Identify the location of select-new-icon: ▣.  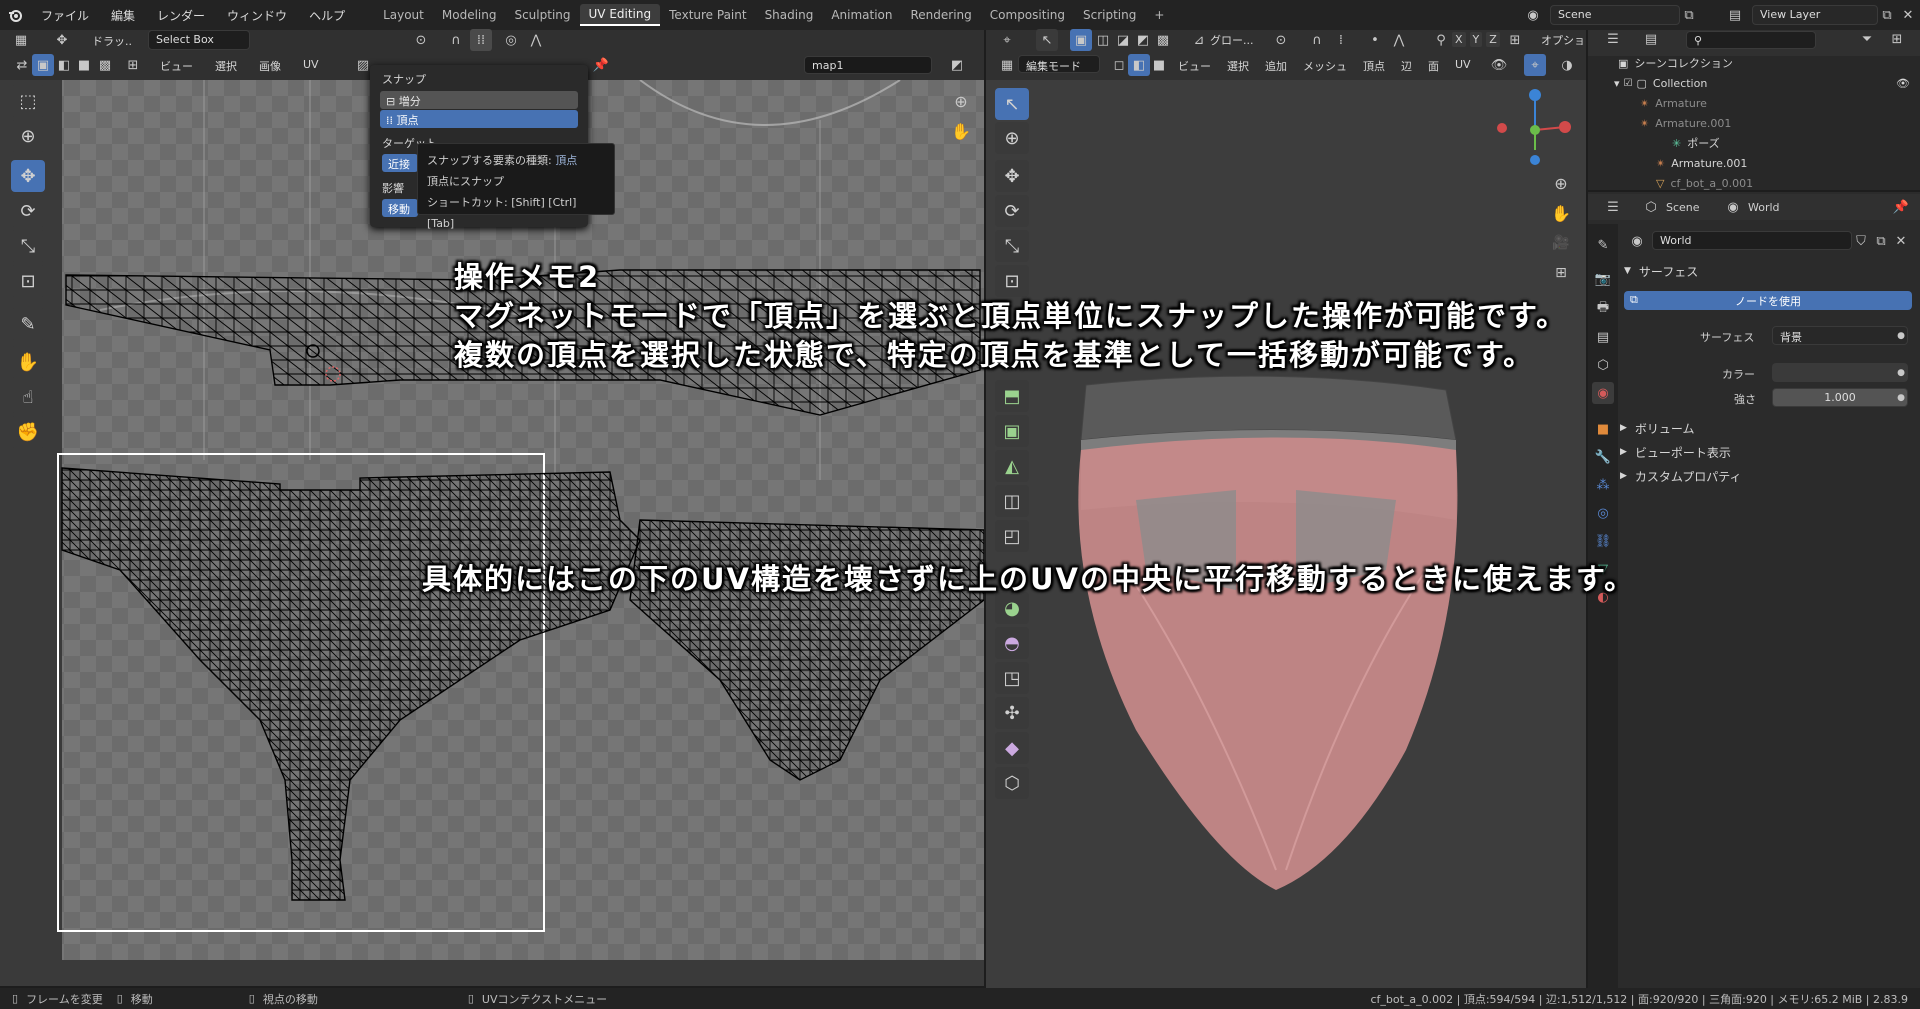
(1081, 40).